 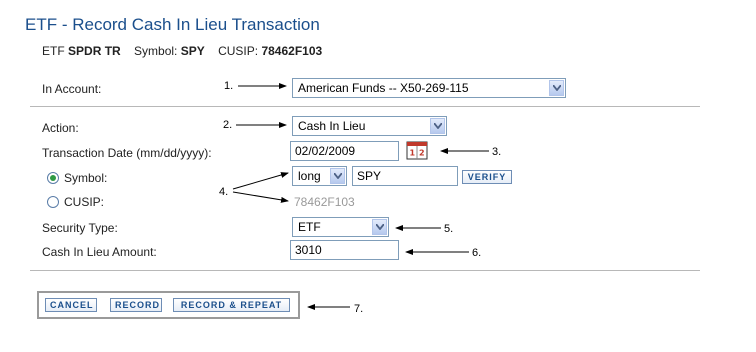 What do you see at coordinates (260, 181) in the screenshot?
I see `callout-arrow-4a` at bounding box center [260, 181].